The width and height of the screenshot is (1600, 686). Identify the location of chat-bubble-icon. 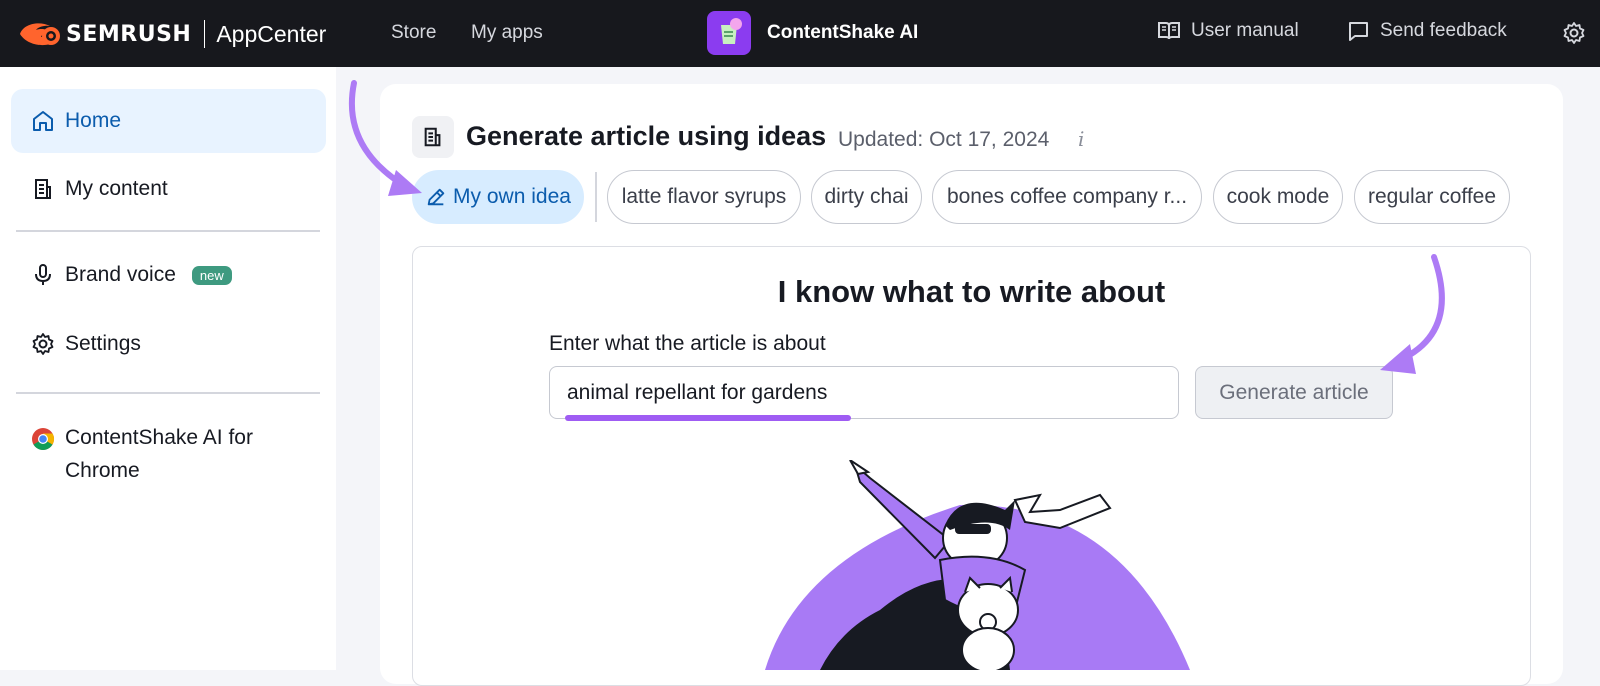
(1358, 31).